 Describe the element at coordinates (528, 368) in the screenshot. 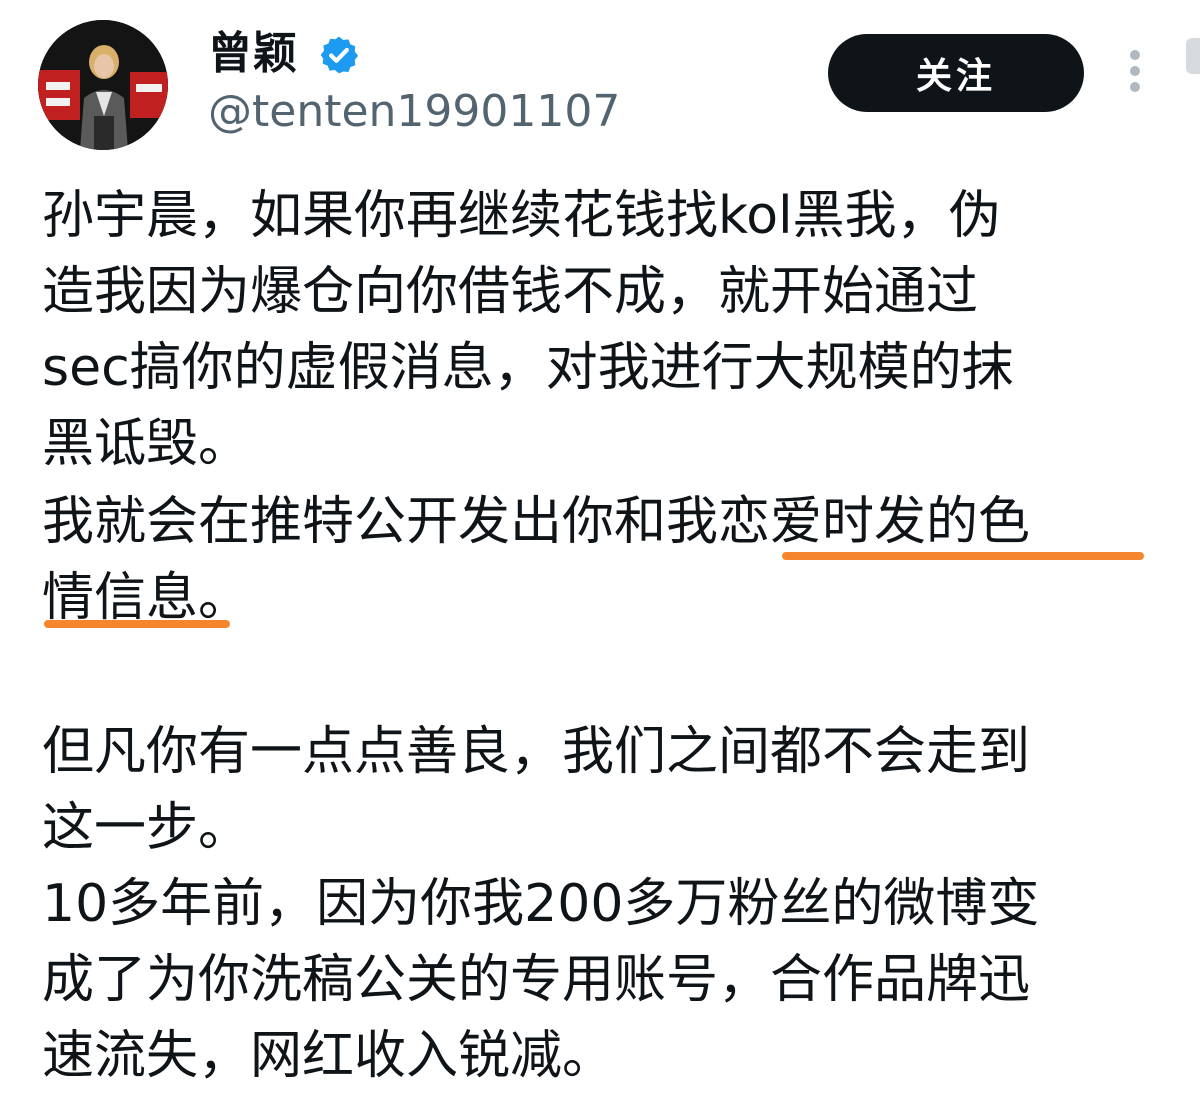

I see `tweet-line: sec搞你的虚假消息，对我进行大规模的抹` at that location.